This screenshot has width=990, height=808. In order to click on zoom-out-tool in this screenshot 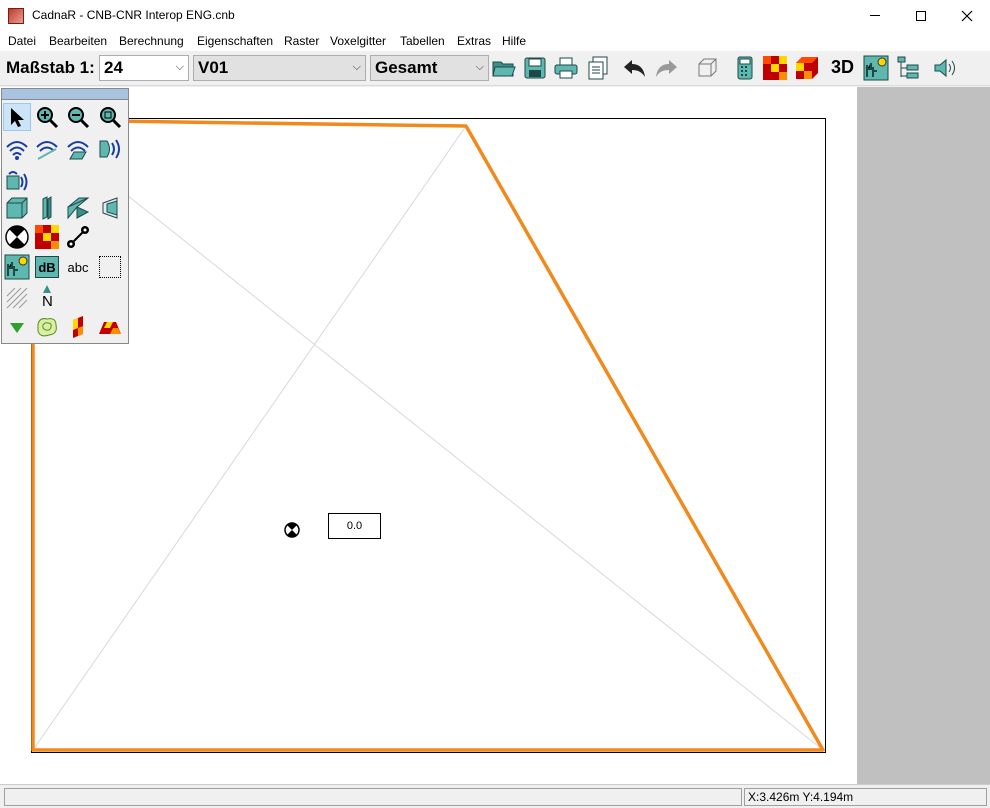, I will do `click(78, 117)`.